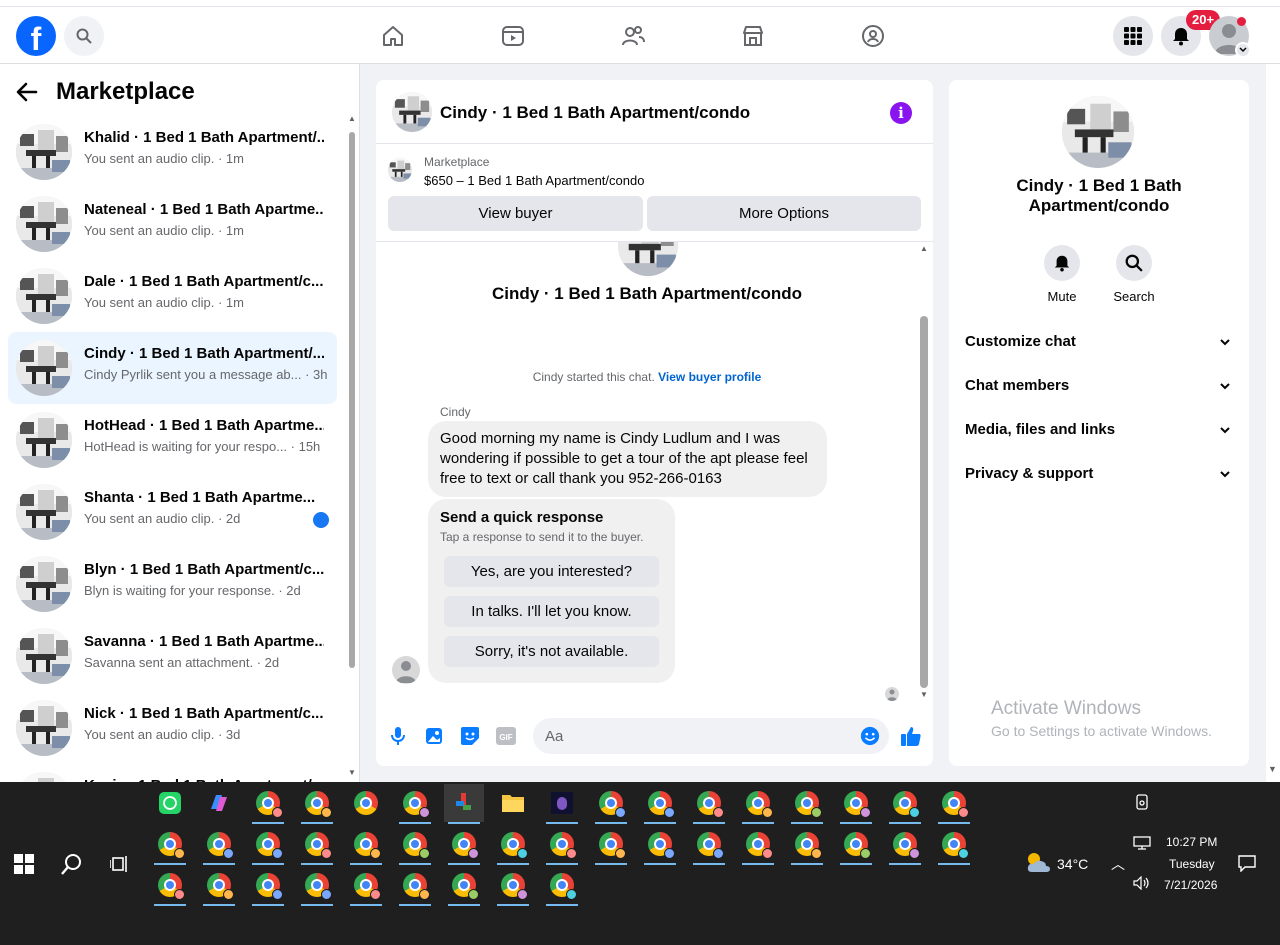 This screenshot has width=1280, height=945. I want to click on more-options-button: More Options, so click(784, 213).